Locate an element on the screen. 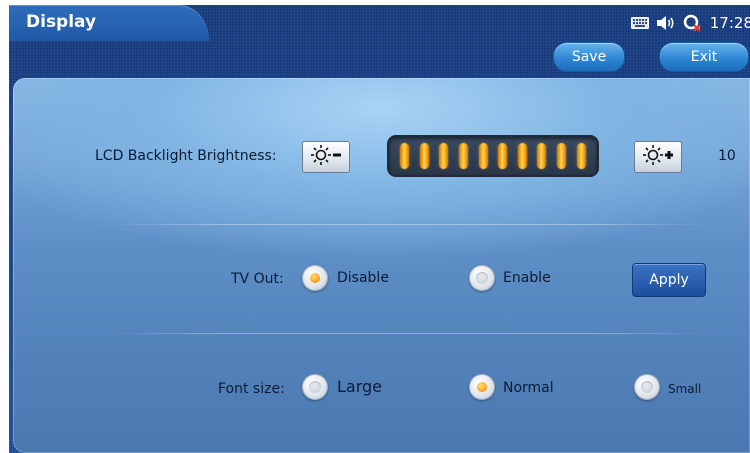  clock: 17:28 is located at coordinates (729, 23).